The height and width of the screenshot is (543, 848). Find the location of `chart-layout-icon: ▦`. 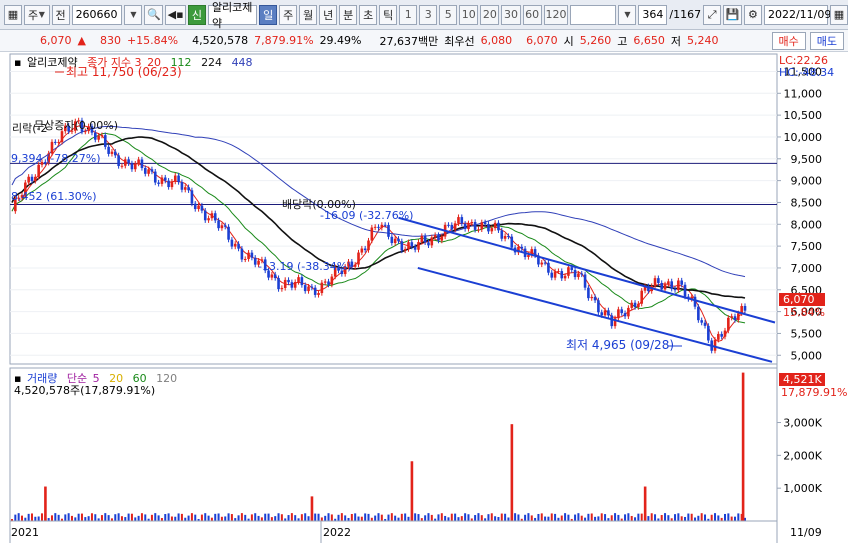

chart-layout-icon: ▦ is located at coordinates (13, 14).